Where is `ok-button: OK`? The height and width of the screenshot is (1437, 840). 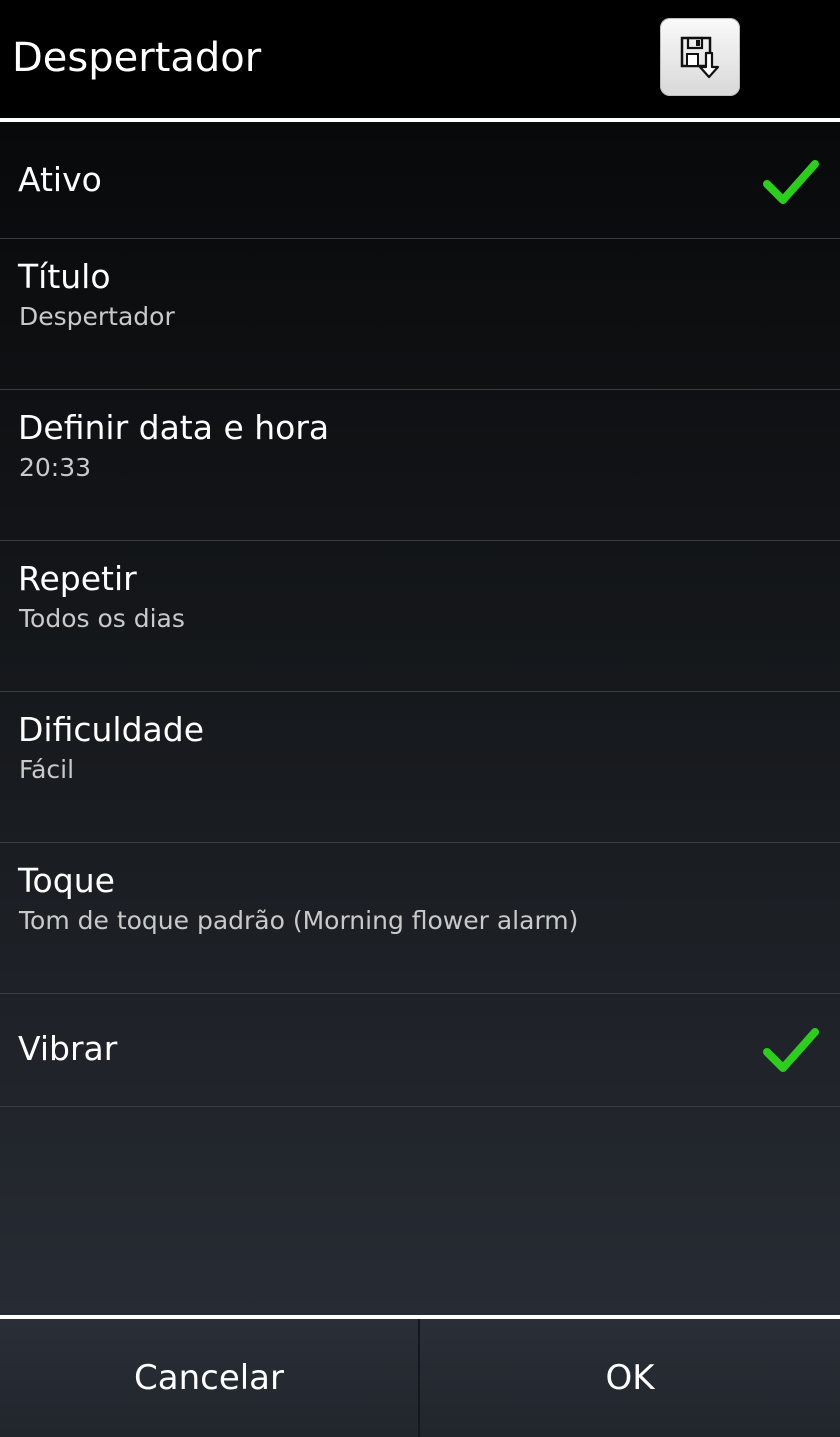 ok-button: OK is located at coordinates (630, 1378).